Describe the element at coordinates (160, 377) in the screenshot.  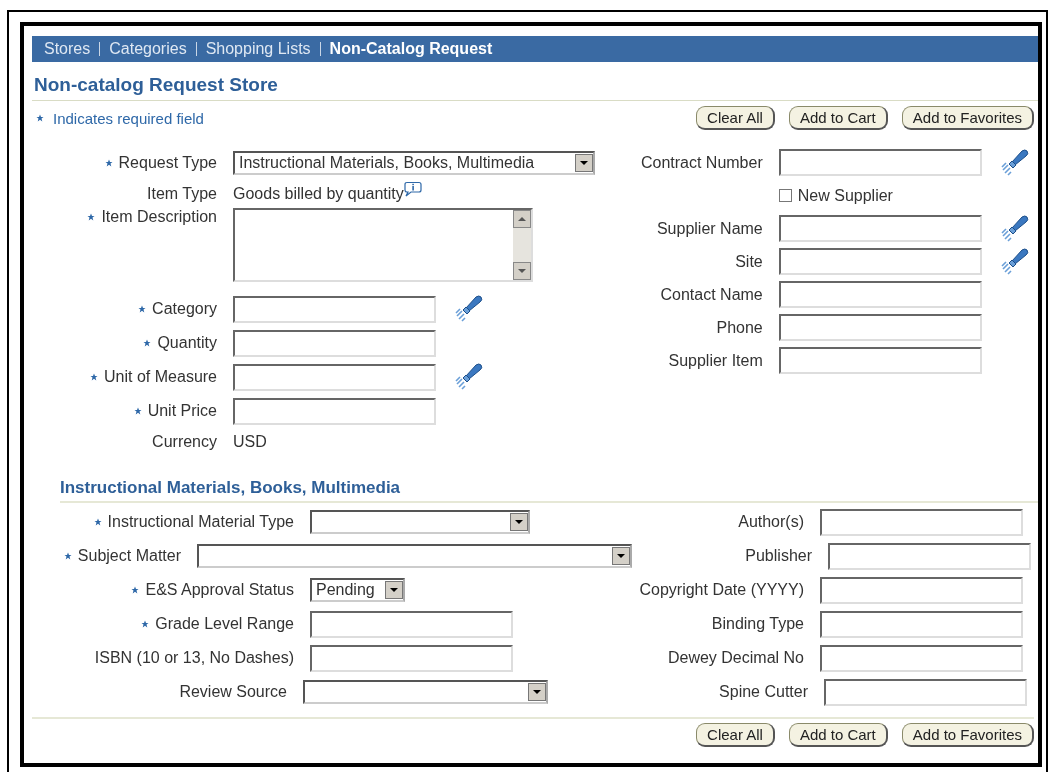
I see `field-label: Unit of Measure` at that location.